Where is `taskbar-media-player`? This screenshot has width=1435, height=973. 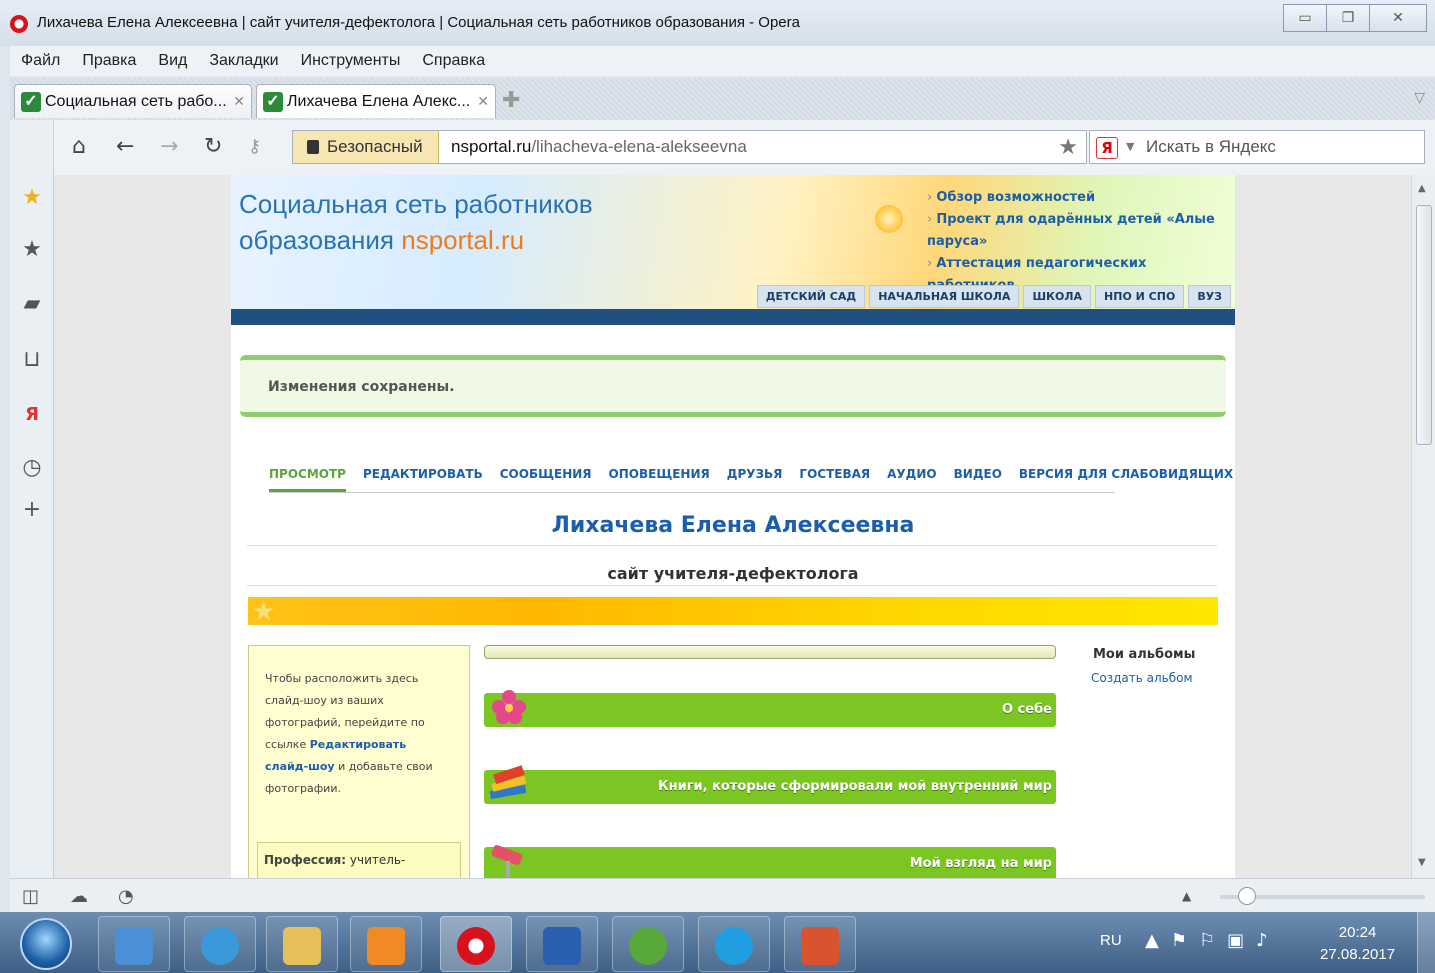
taskbar-media-player is located at coordinates (134, 944).